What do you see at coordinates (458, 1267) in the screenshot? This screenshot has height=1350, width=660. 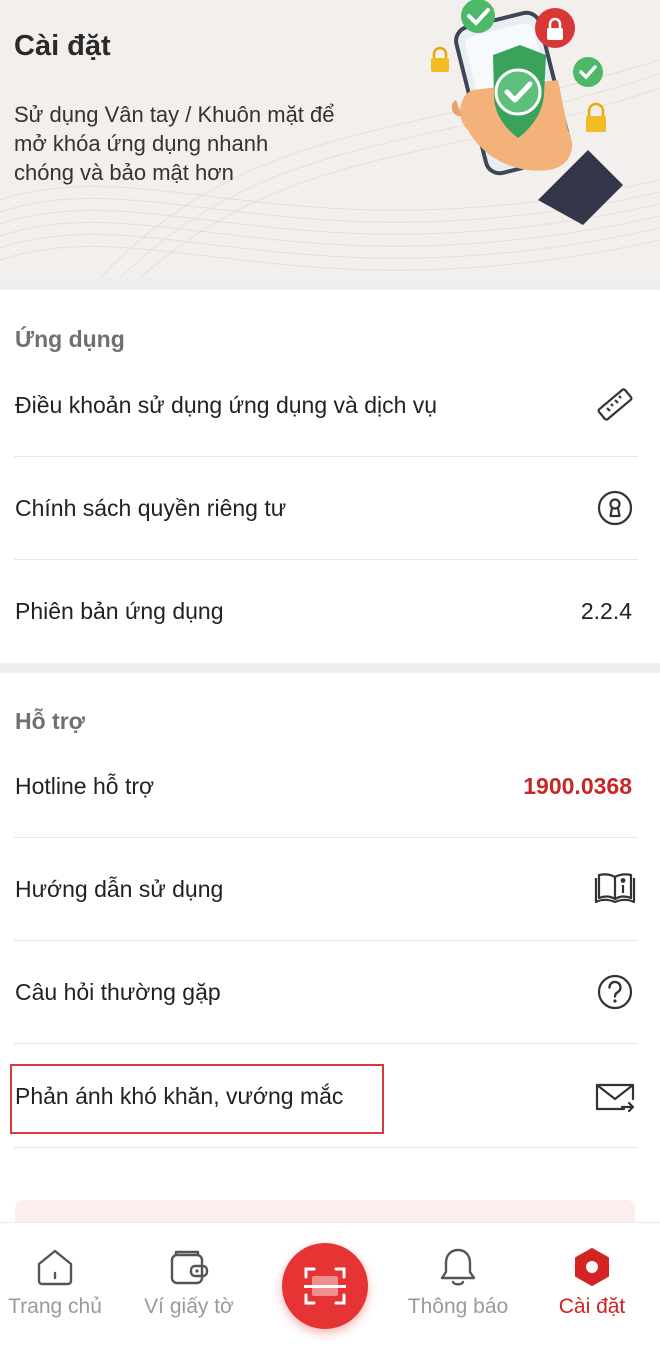 I see `bell-icon` at bounding box center [458, 1267].